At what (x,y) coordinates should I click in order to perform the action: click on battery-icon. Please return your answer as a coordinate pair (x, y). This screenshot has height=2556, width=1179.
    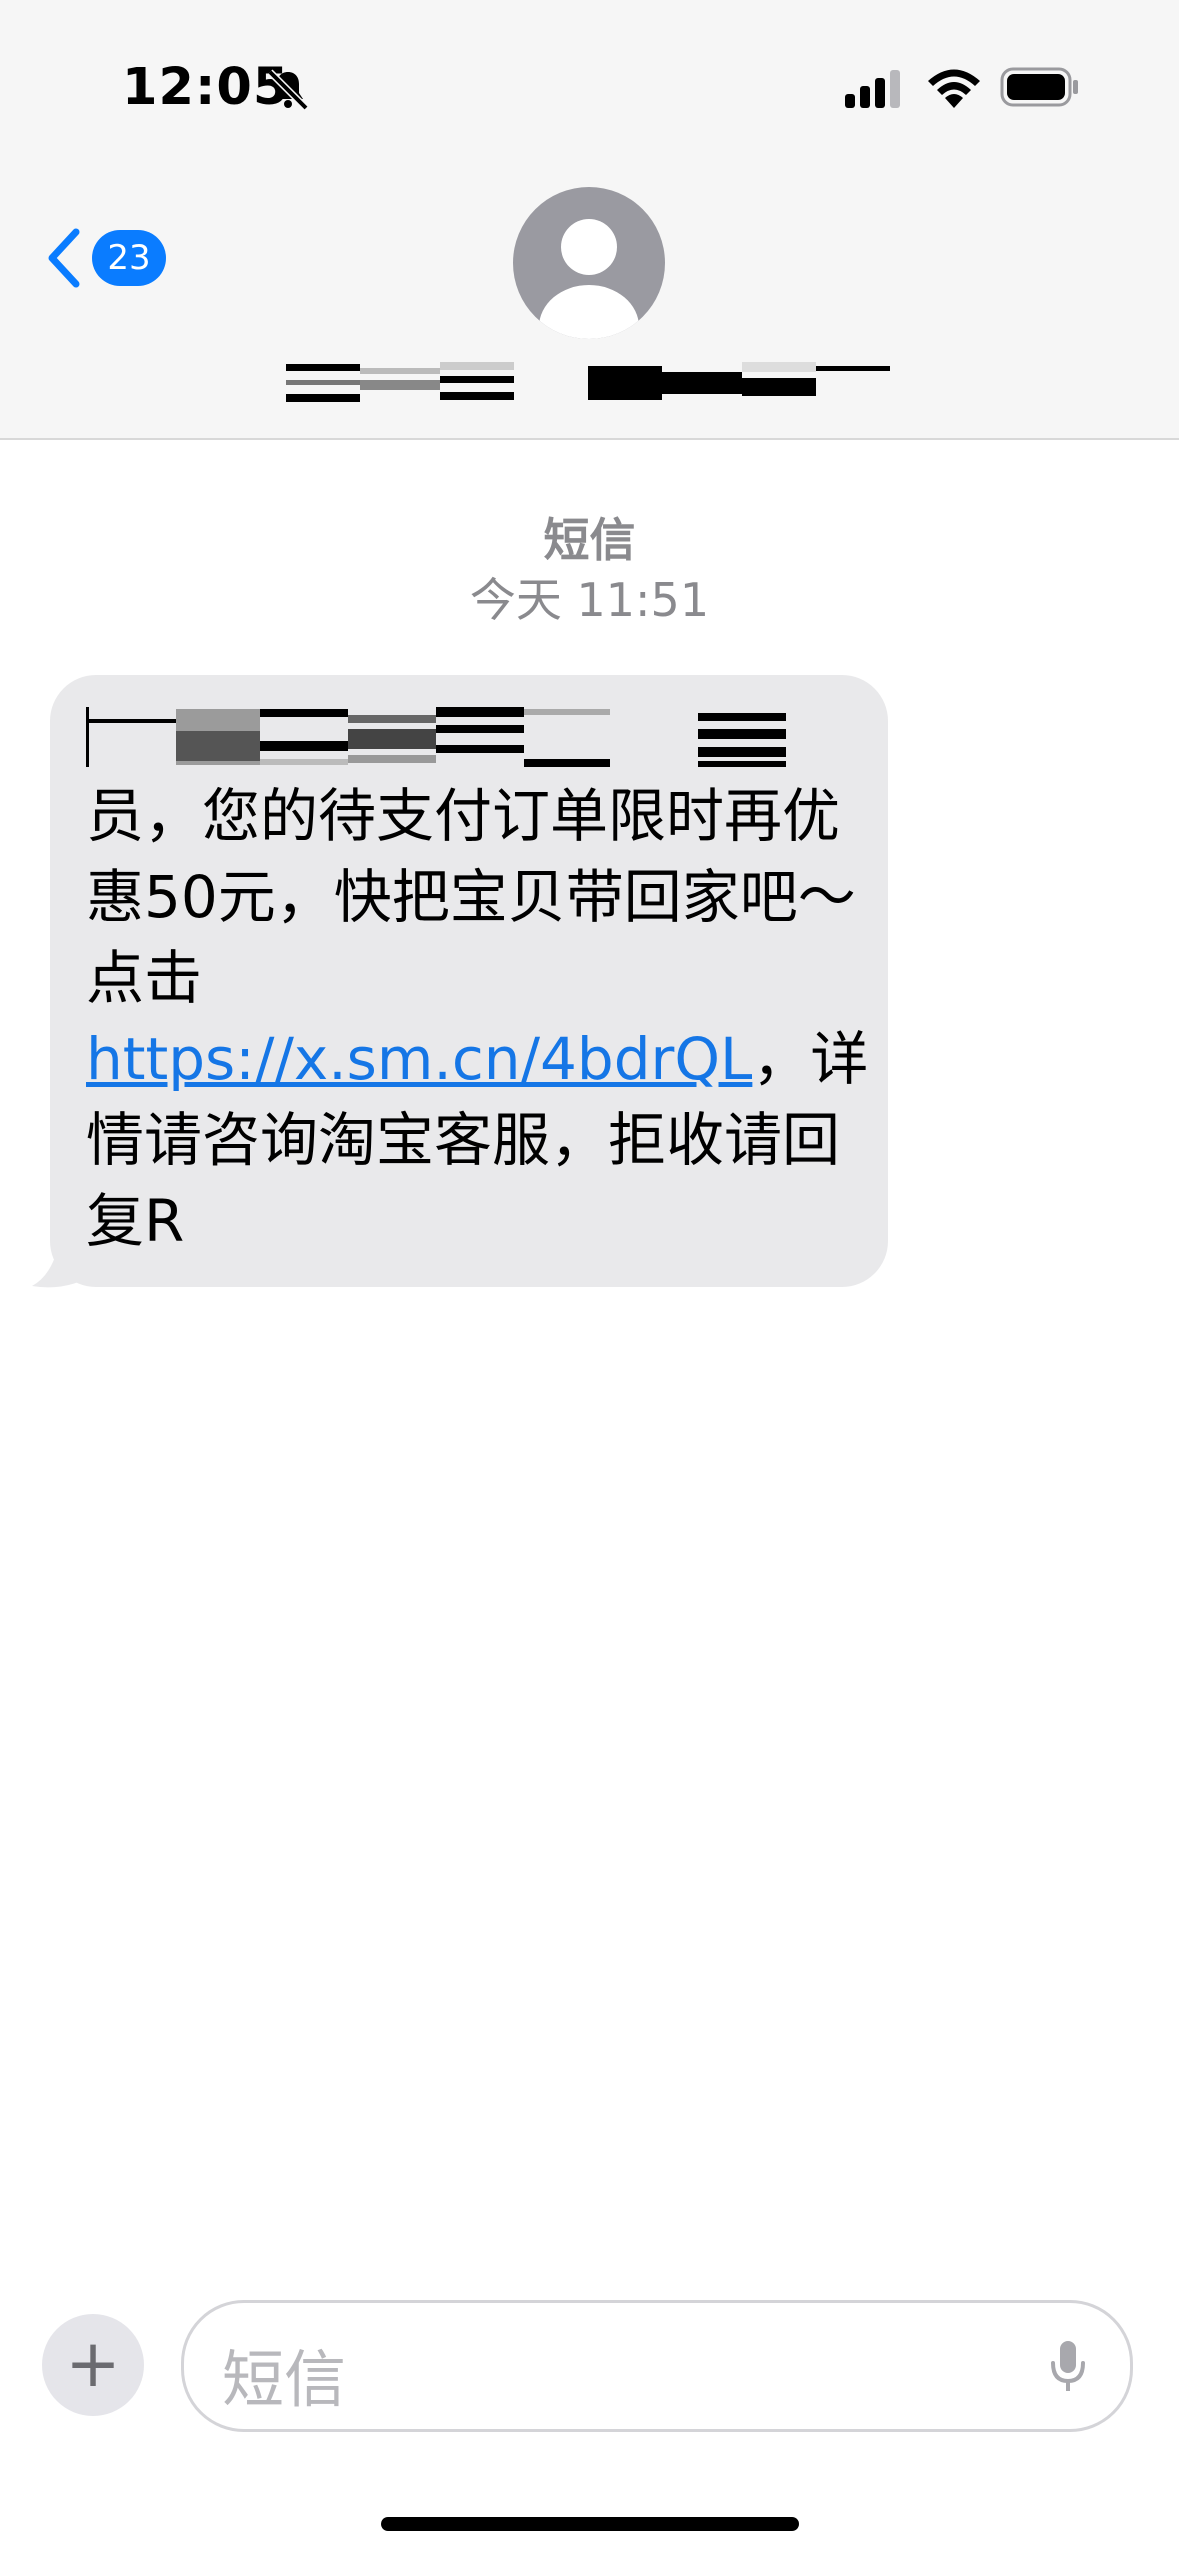
    Looking at the image, I should click on (1039, 87).